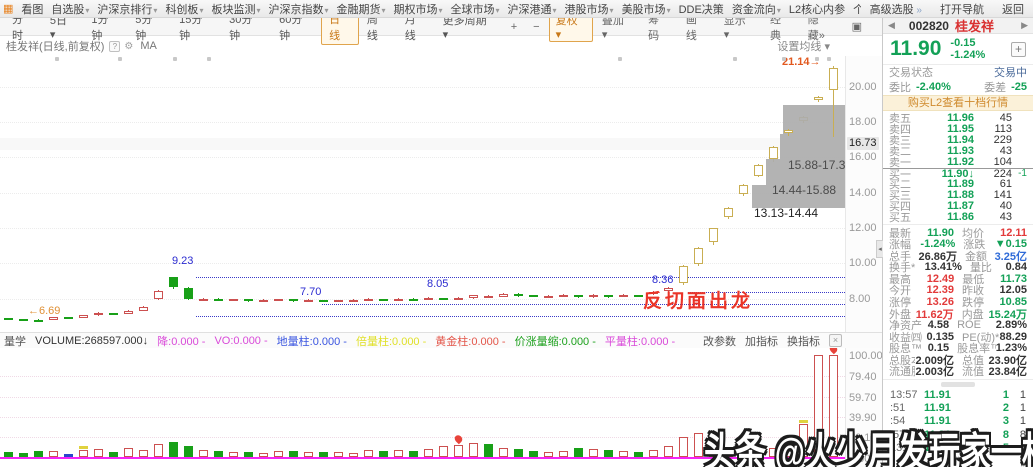 The height and width of the screenshot is (467, 1033). What do you see at coordinates (1011, 325) in the screenshot?
I see `stat-value: 2.89%` at bounding box center [1011, 325].